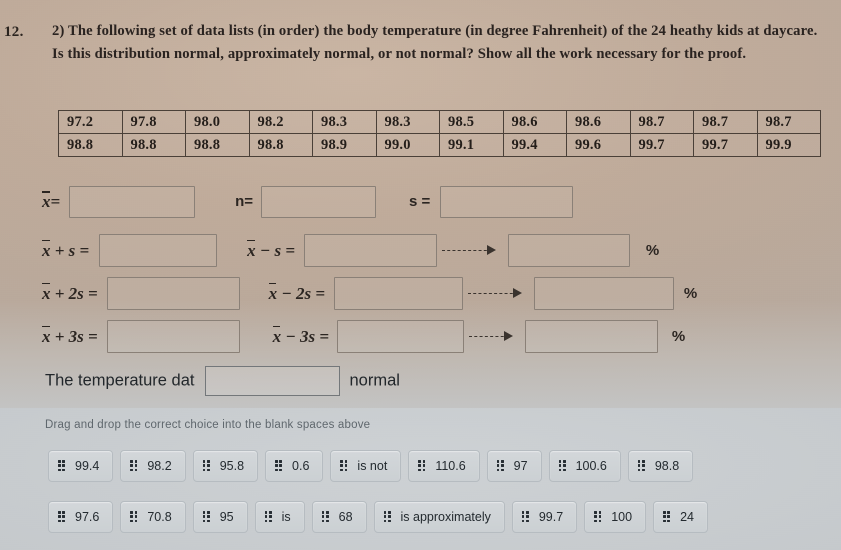 The width and height of the screenshot is (841, 550). Describe the element at coordinates (70, 336) in the screenshot. I see `mean-plus-3s-label: x + 3s =` at that location.